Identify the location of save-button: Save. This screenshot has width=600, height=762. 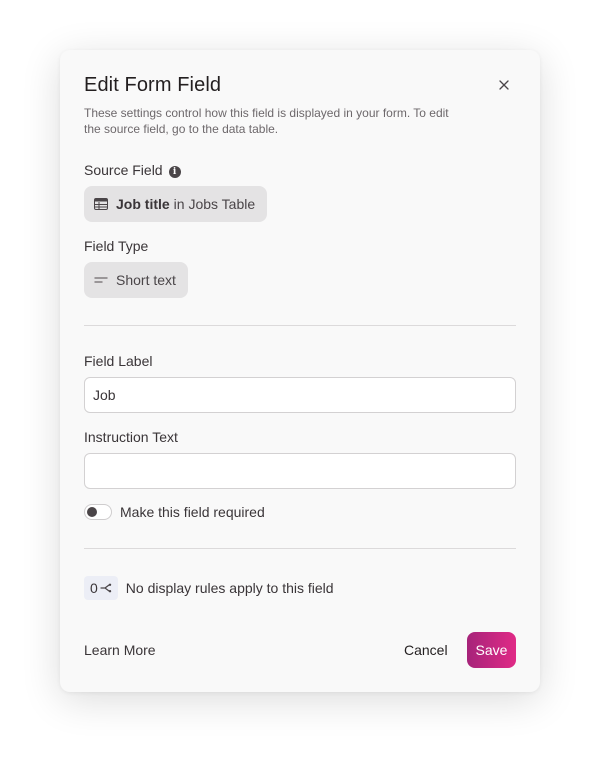
(491, 650).